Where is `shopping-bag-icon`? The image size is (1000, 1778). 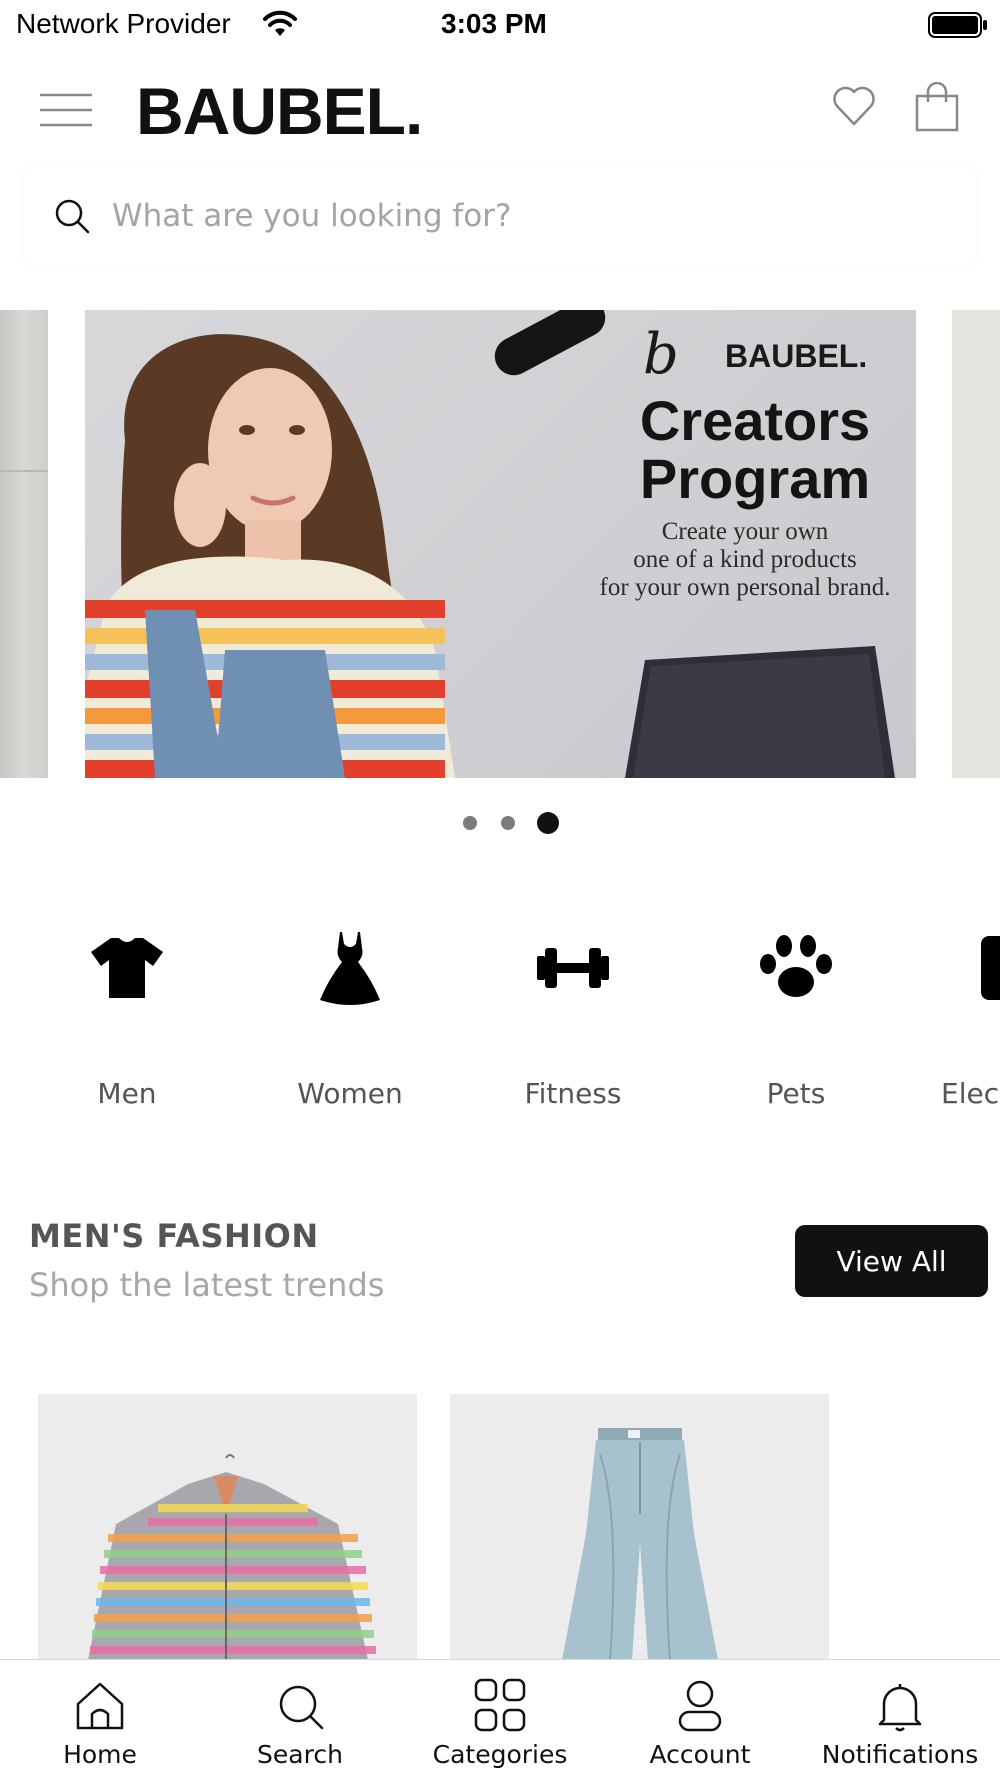 shopping-bag-icon is located at coordinates (937, 107).